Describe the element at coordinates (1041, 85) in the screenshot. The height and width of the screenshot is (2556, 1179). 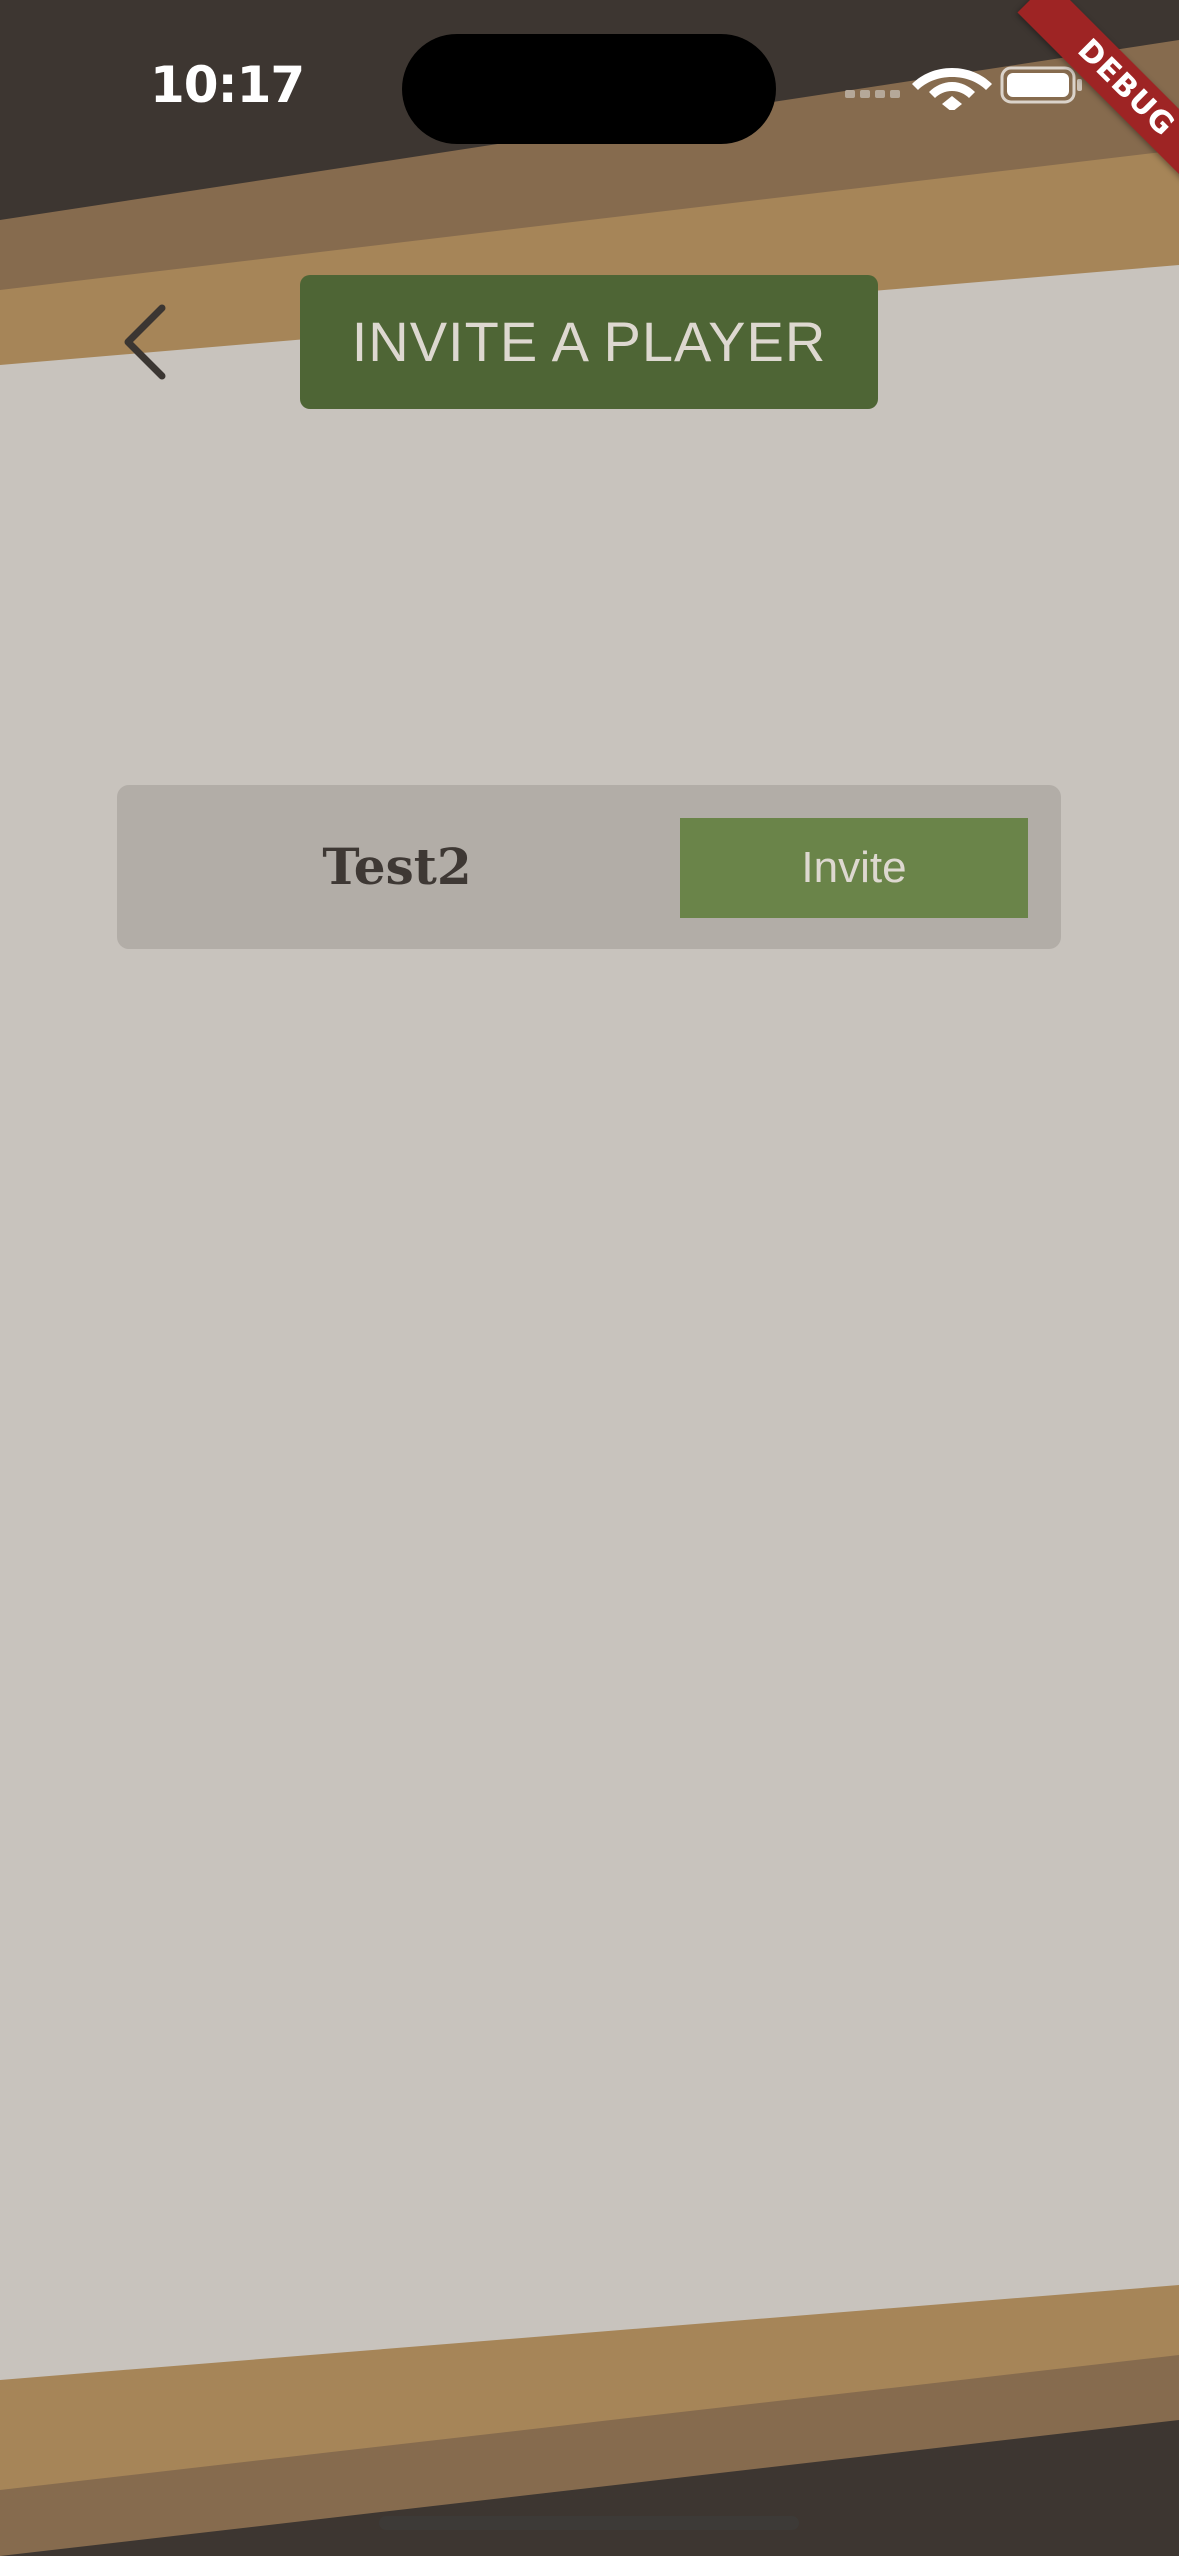
I see `battery-icon` at that location.